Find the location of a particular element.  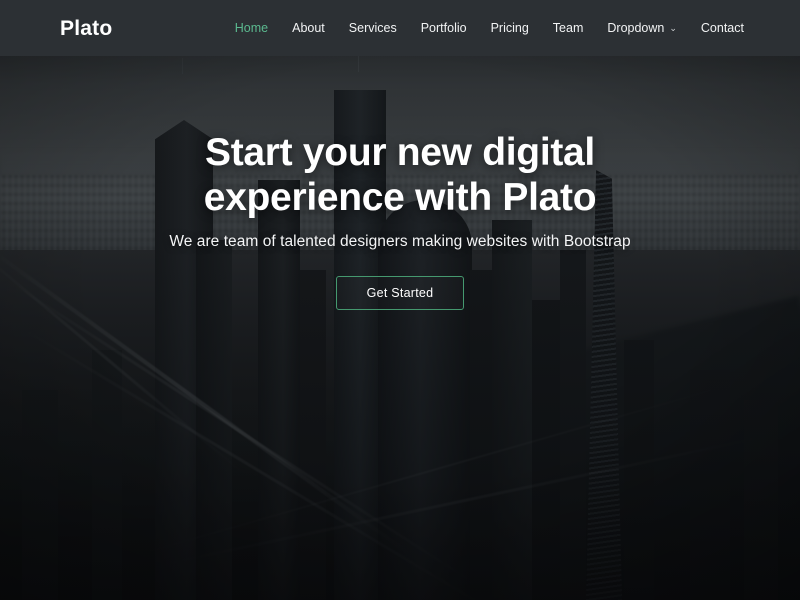

chevron-down-icon: ⌄ is located at coordinates (673, 27).